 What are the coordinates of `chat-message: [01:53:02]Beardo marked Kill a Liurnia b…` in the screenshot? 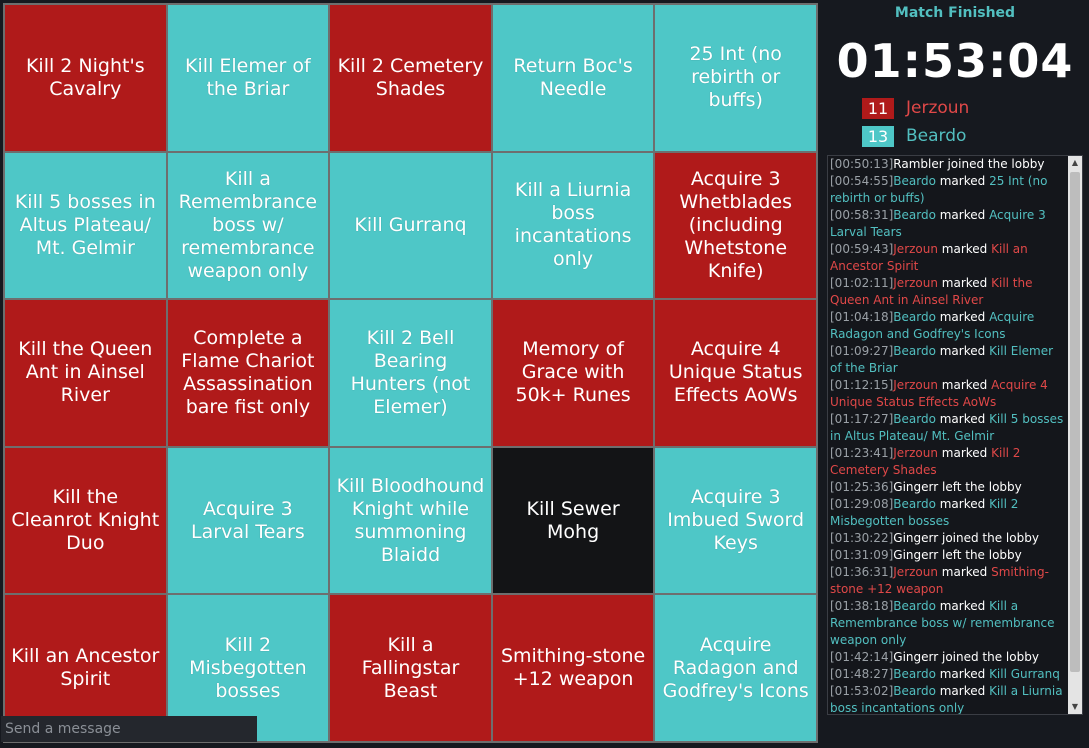 It's located at (949, 698).